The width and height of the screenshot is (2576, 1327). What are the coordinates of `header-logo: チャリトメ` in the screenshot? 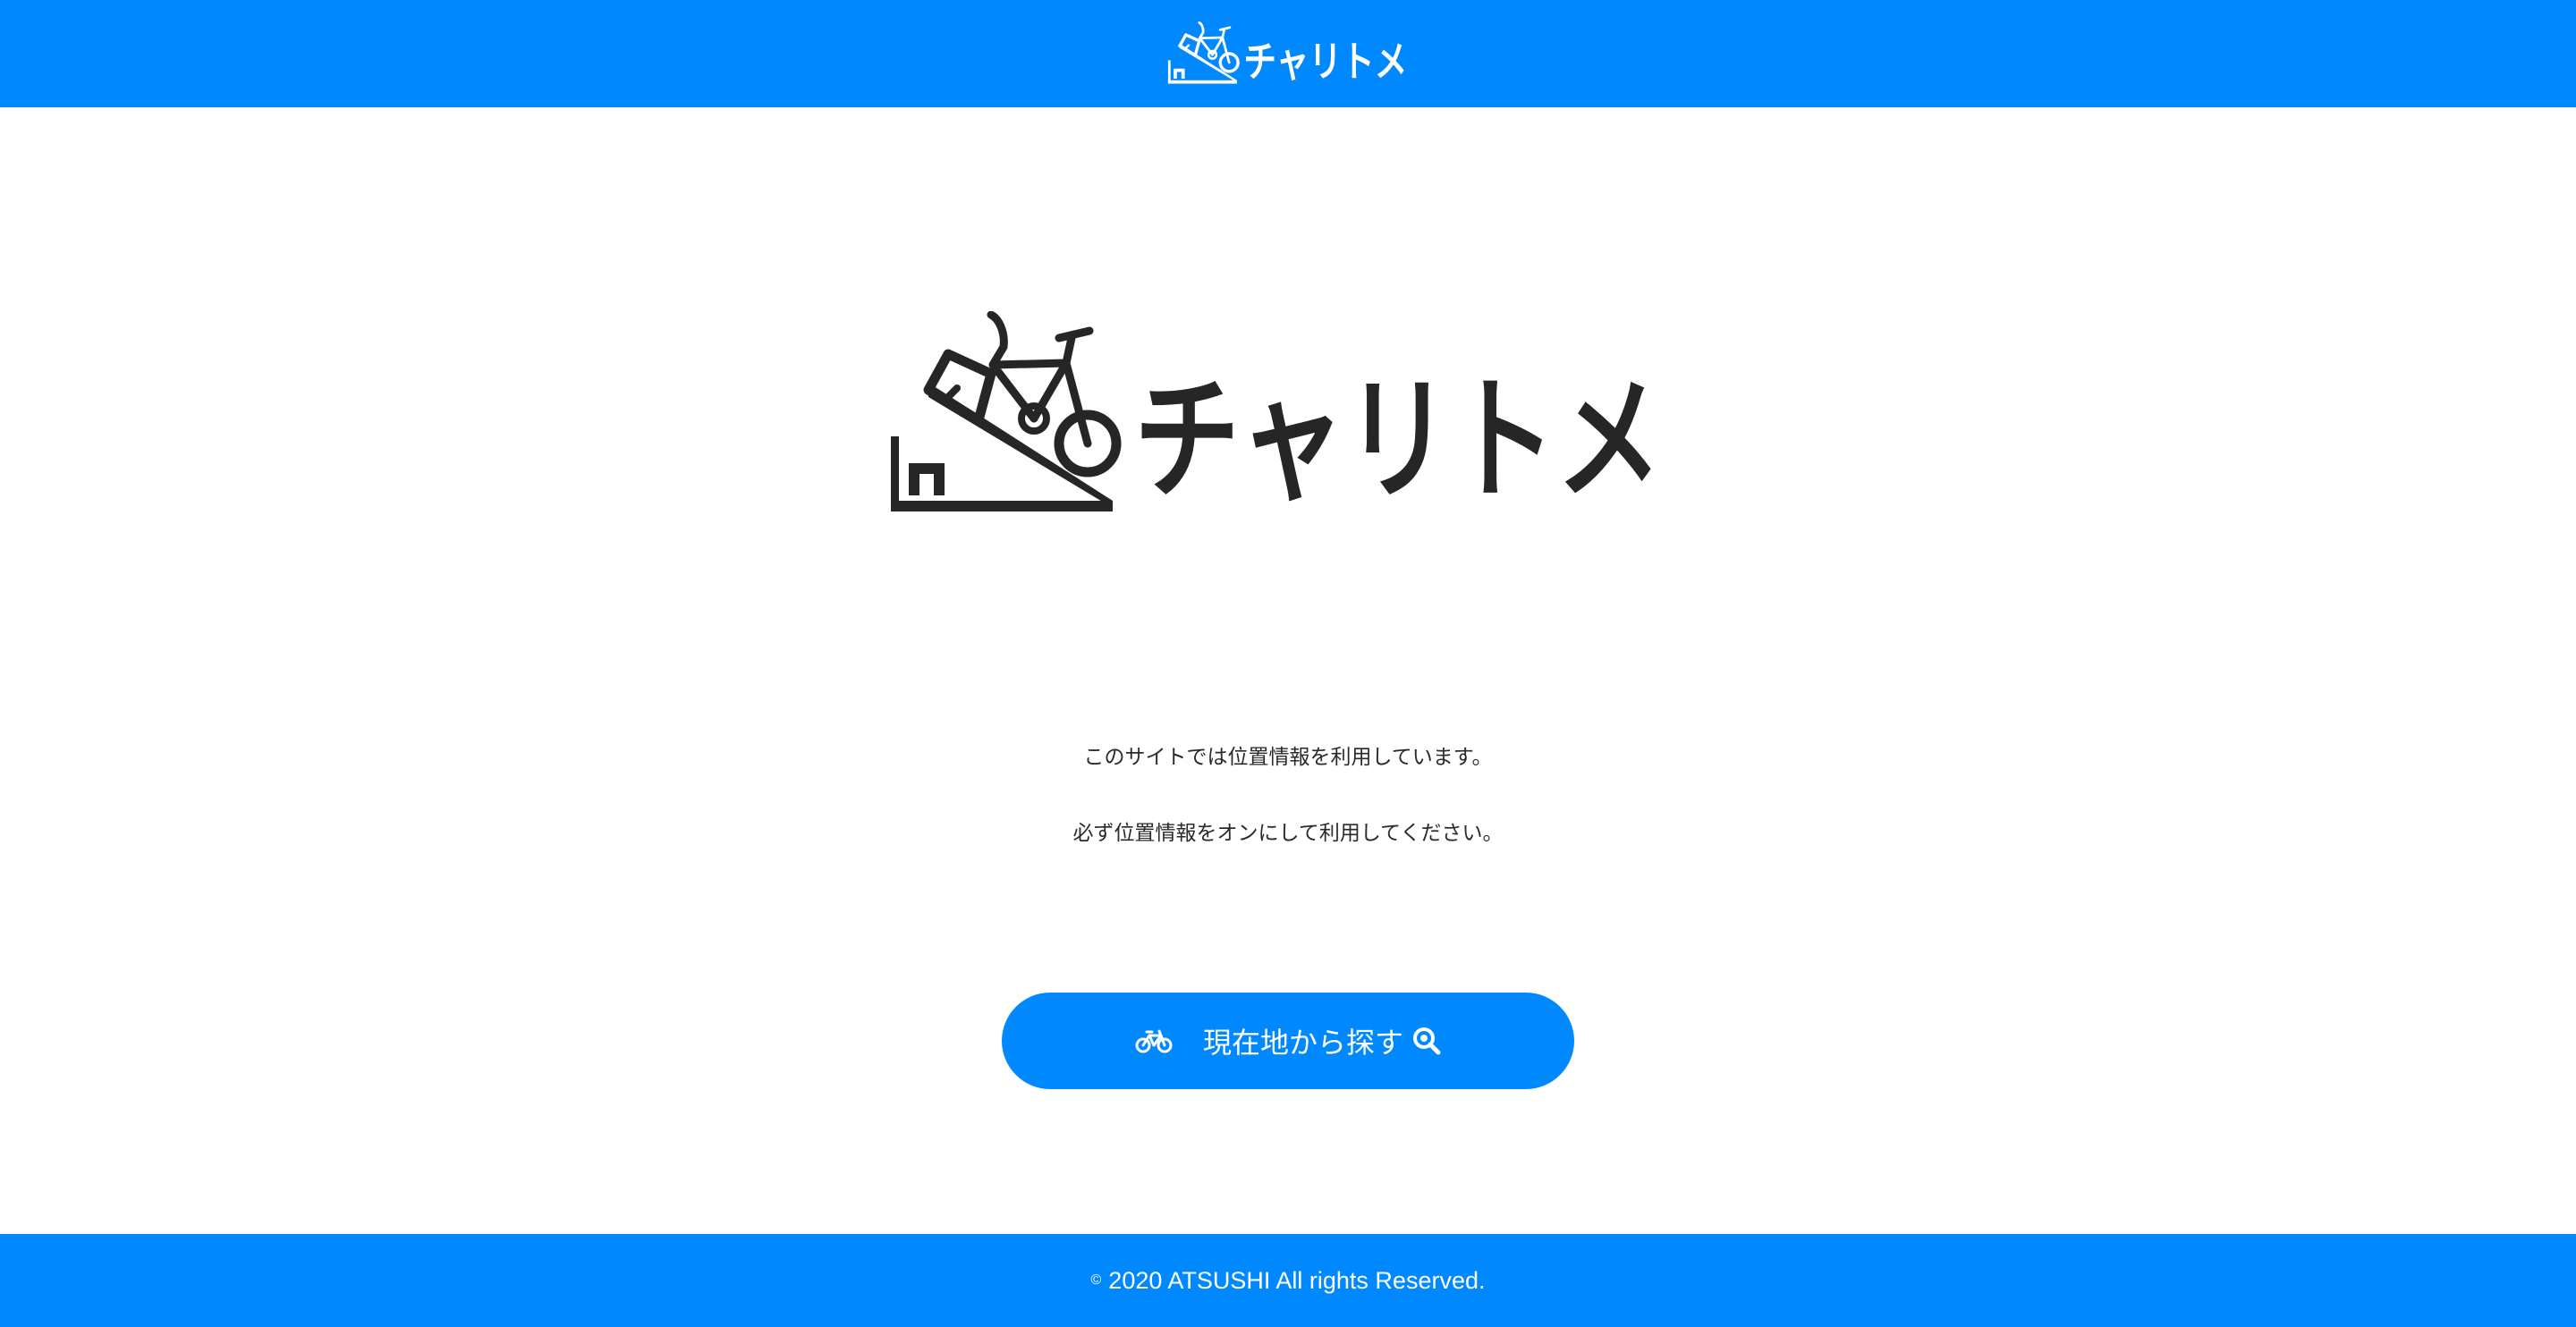 It's located at (1288, 53).